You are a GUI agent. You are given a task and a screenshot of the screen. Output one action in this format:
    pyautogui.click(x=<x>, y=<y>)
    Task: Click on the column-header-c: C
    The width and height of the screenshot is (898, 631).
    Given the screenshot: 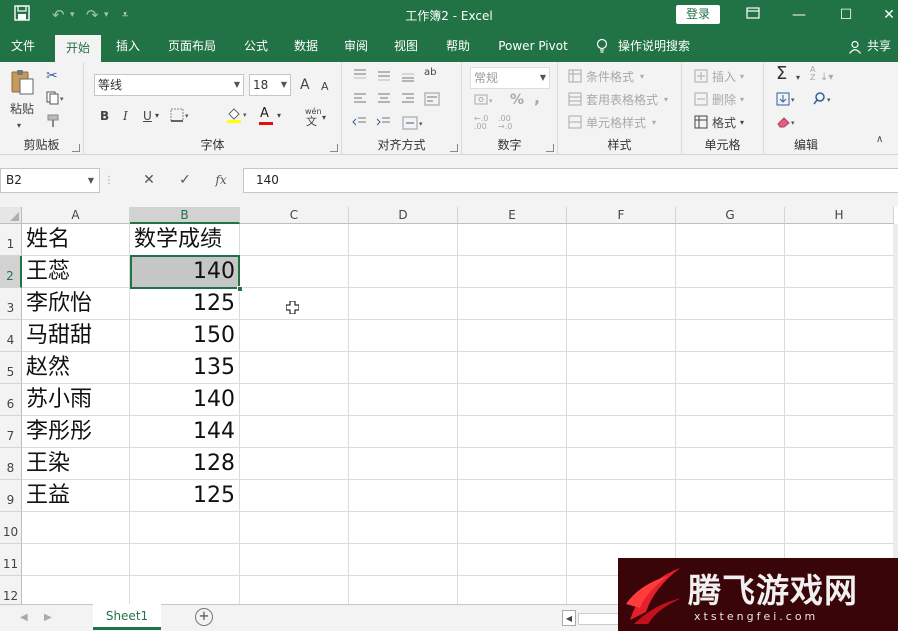 What is the action you would take?
    pyautogui.click(x=294, y=215)
    